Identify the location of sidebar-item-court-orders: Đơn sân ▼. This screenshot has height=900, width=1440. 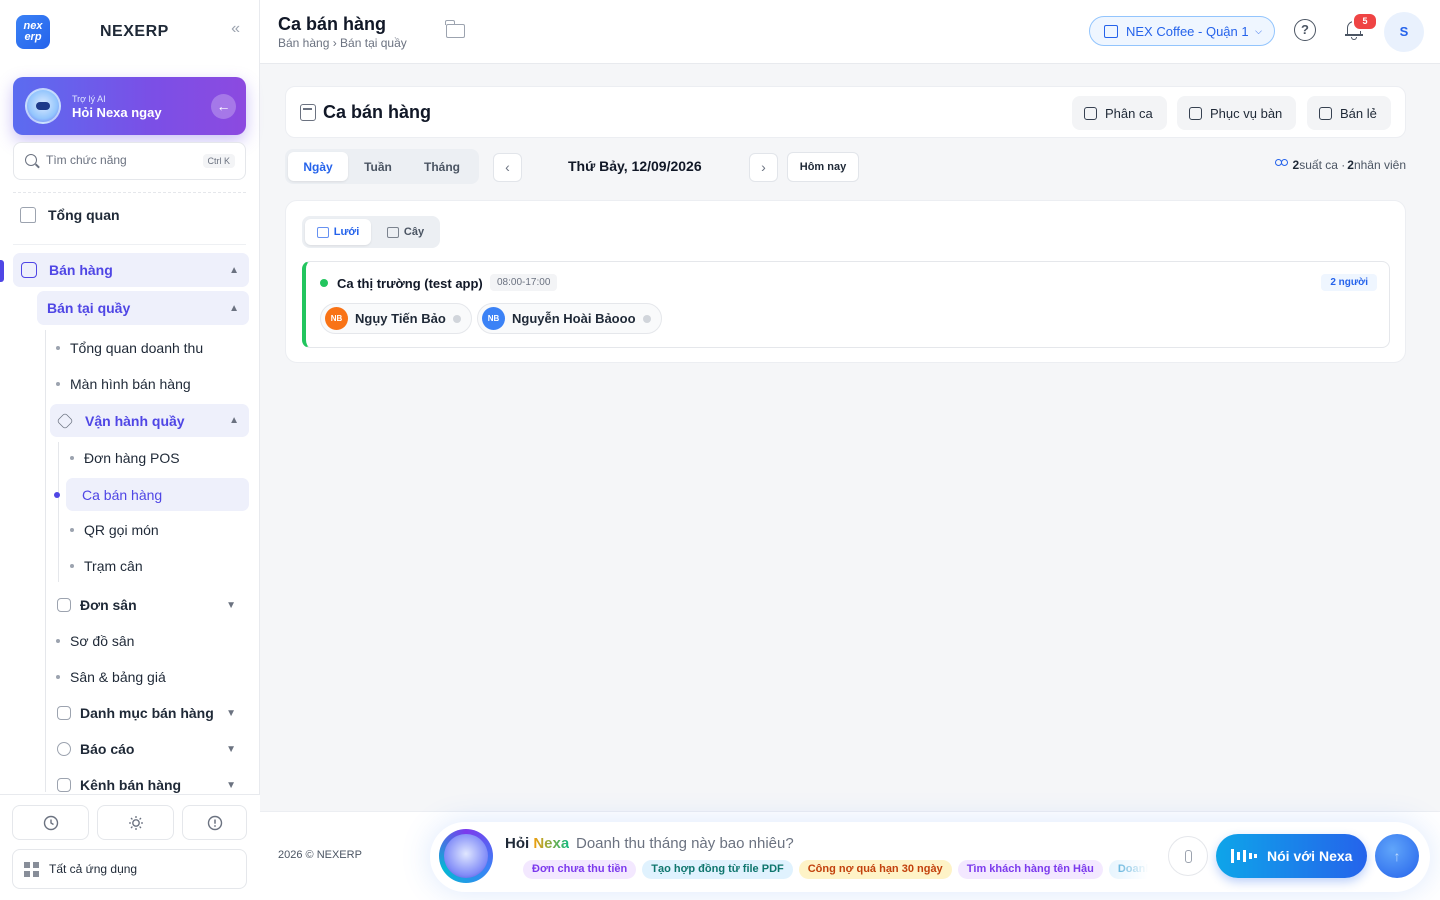
(151, 605).